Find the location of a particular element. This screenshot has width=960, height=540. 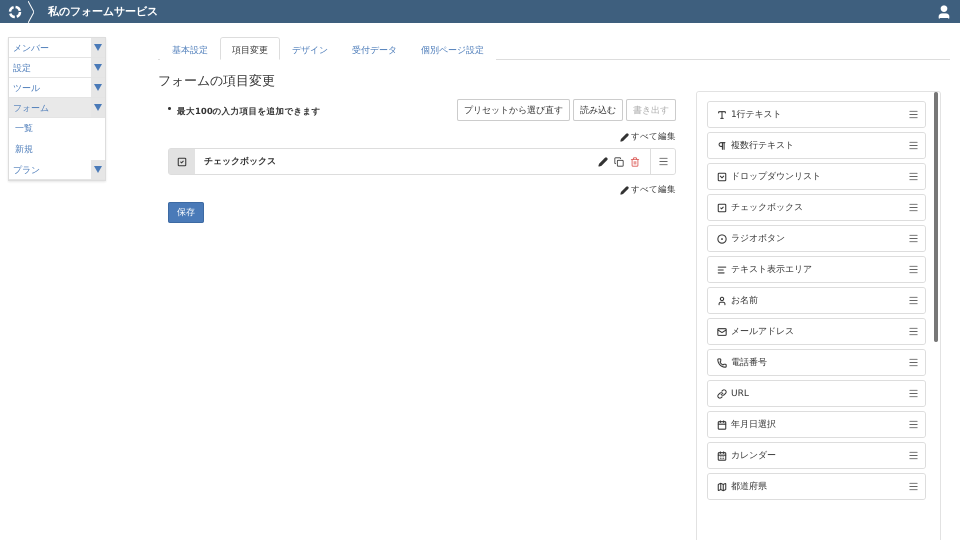

palette-item: ラジオボタン is located at coordinates (816, 238).